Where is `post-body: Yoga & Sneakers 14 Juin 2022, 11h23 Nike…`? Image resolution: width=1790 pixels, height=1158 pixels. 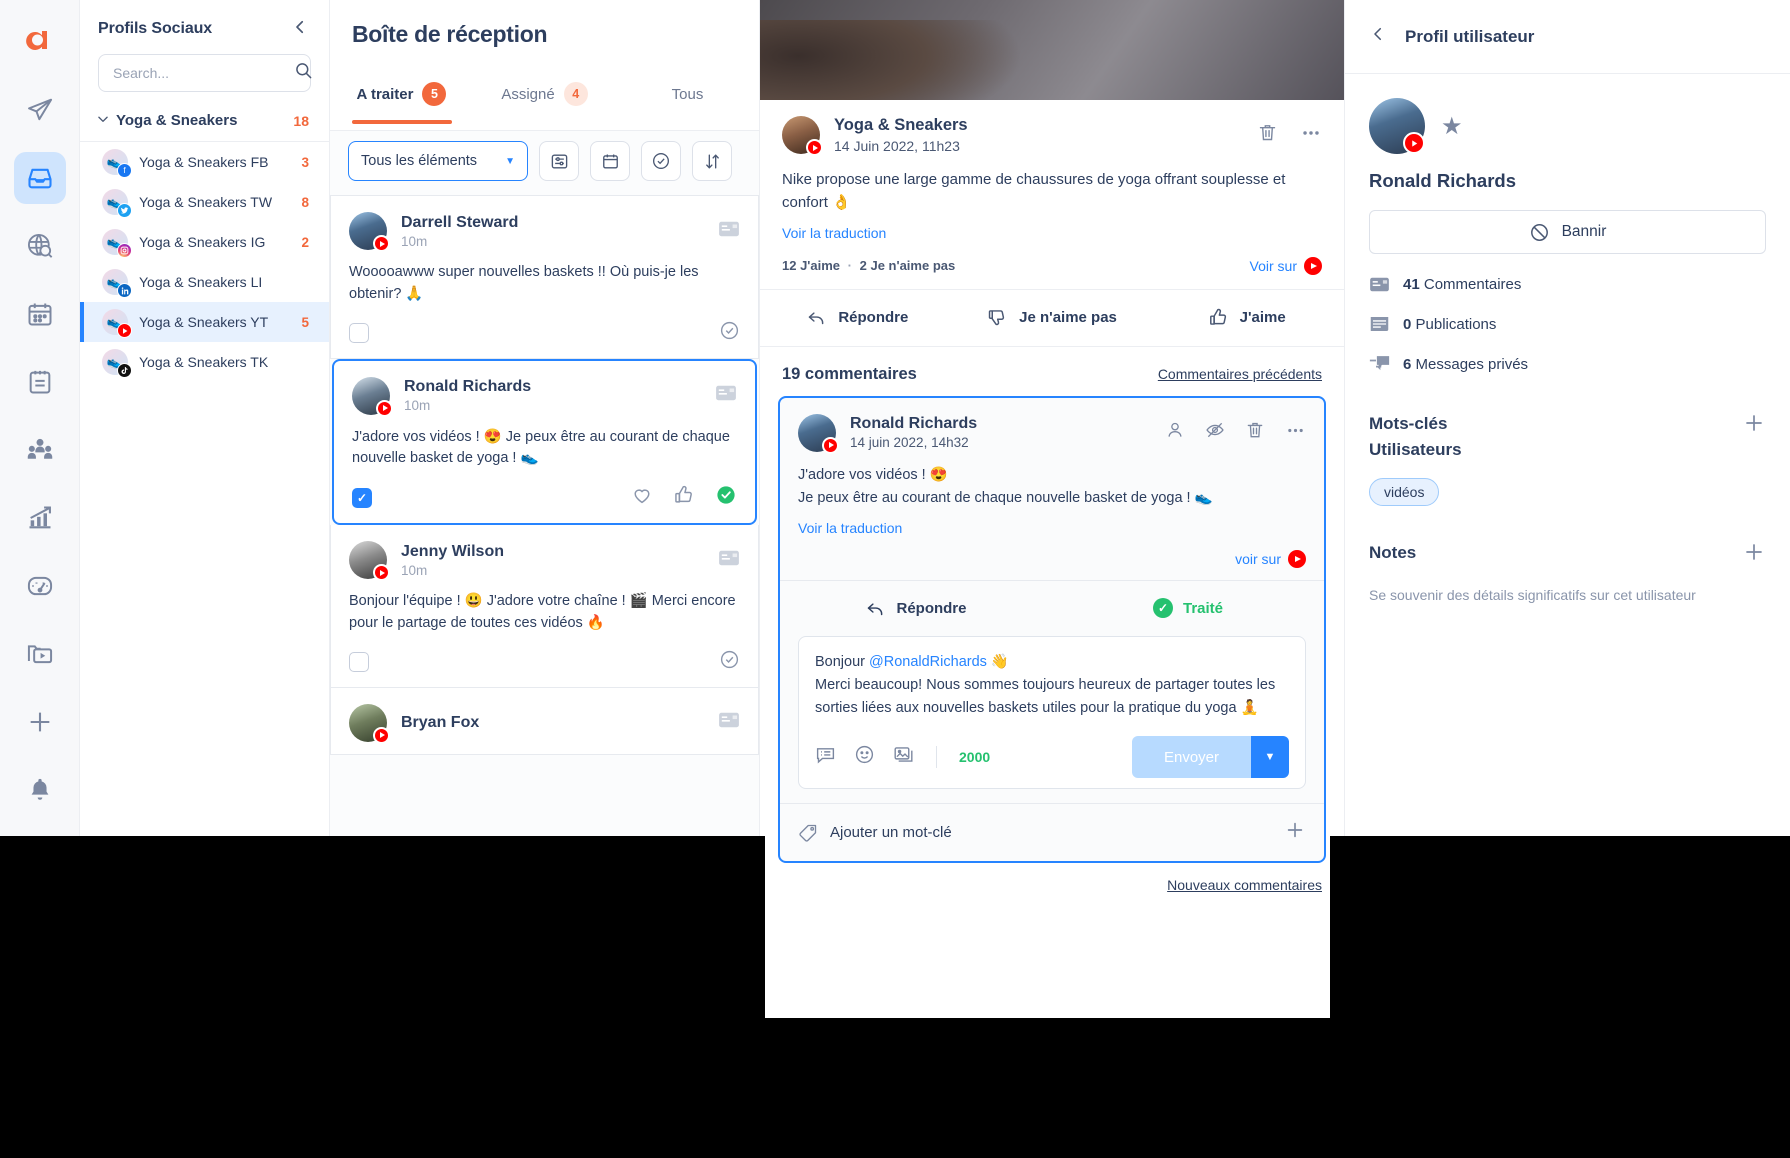
post-body: Yoga & Sneakers 14 Juin 2022, 11h23 Nike… is located at coordinates (1052, 194).